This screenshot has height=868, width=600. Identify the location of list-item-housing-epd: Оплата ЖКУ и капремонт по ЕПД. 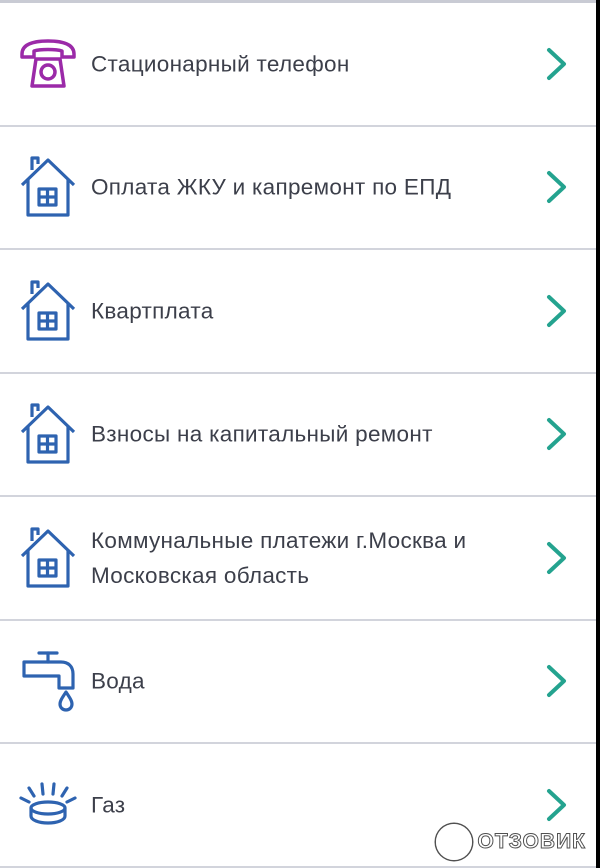
(300, 188).